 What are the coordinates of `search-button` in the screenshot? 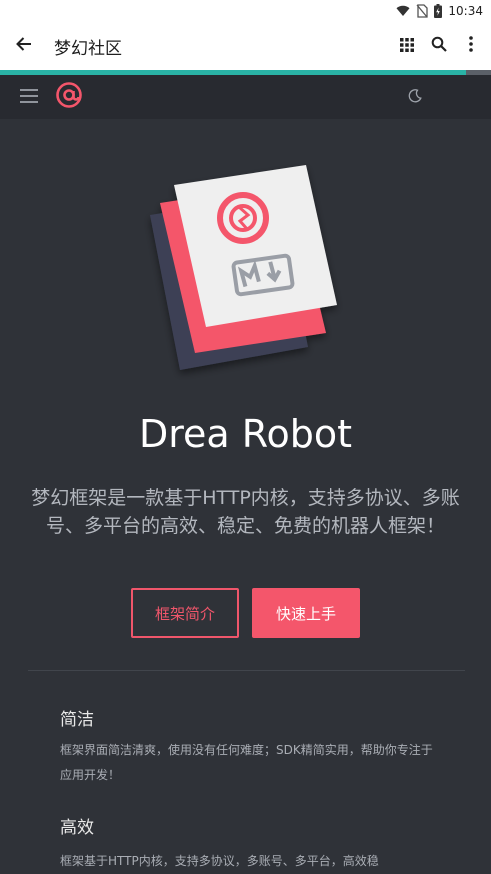 It's located at (439, 46).